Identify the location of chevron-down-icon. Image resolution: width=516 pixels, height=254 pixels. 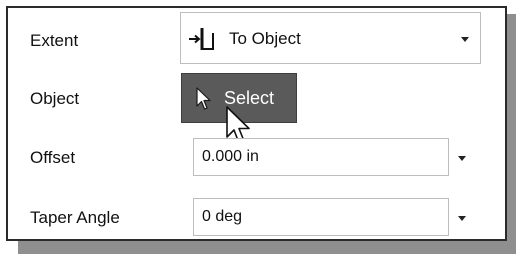
(465, 39).